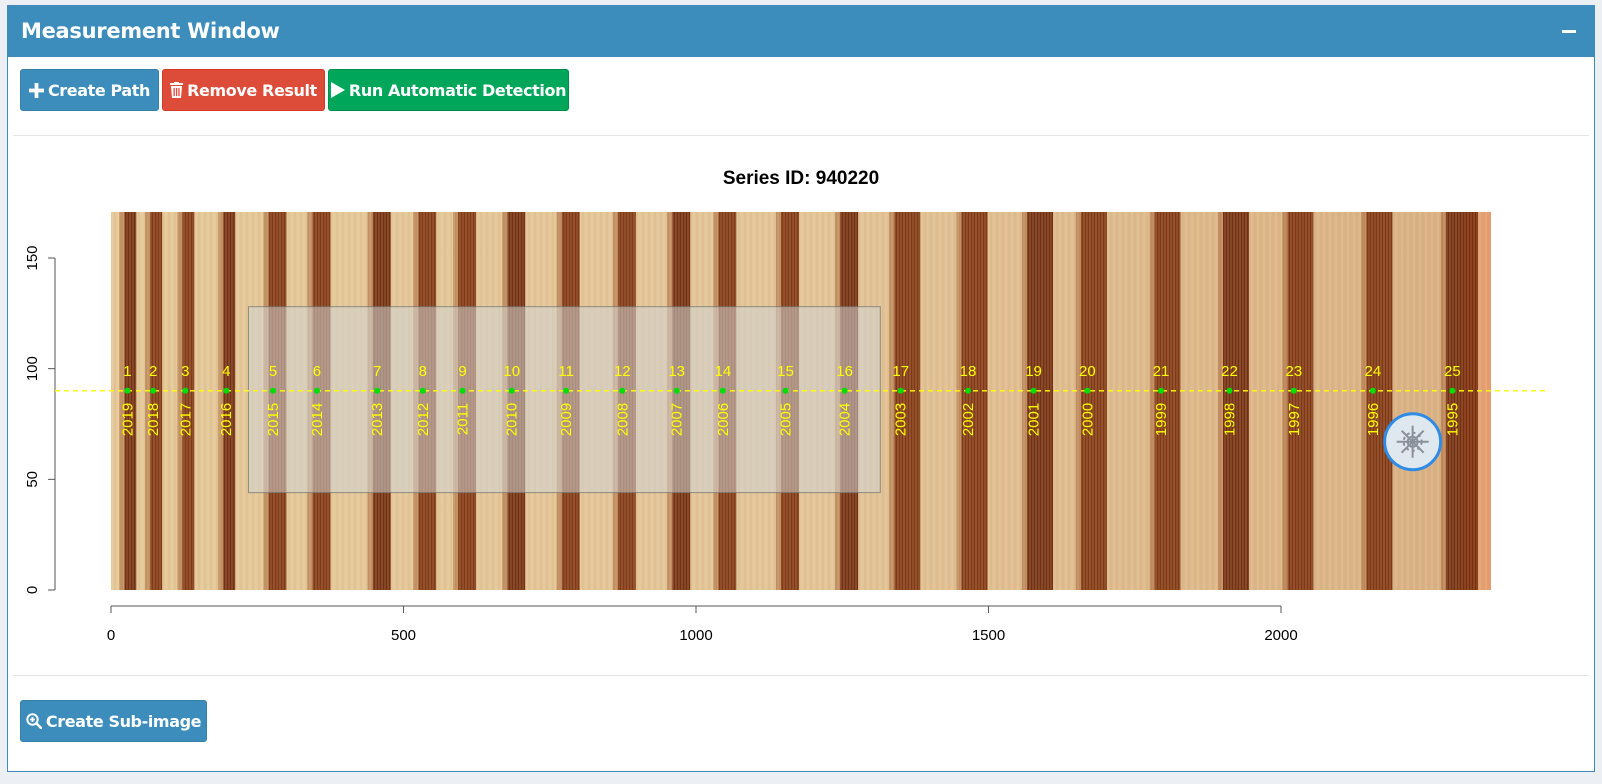 This screenshot has height=784, width=1602. I want to click on ring-year-label: 2005, so click(786, 419).